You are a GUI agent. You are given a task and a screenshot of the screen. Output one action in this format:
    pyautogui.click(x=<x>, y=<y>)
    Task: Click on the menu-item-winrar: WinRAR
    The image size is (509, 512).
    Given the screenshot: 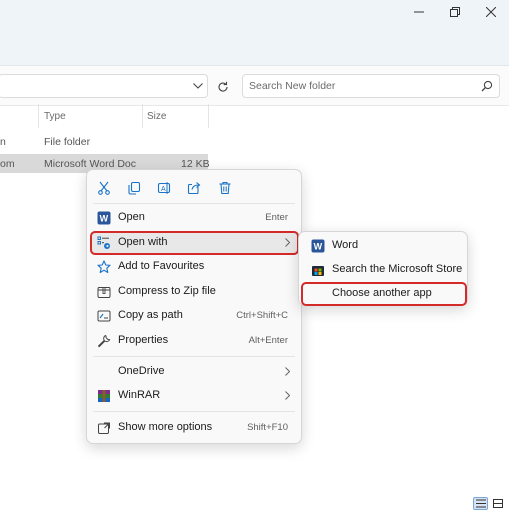 What is the action you would take?
    pyautogui.click(x=194, y=396)
    